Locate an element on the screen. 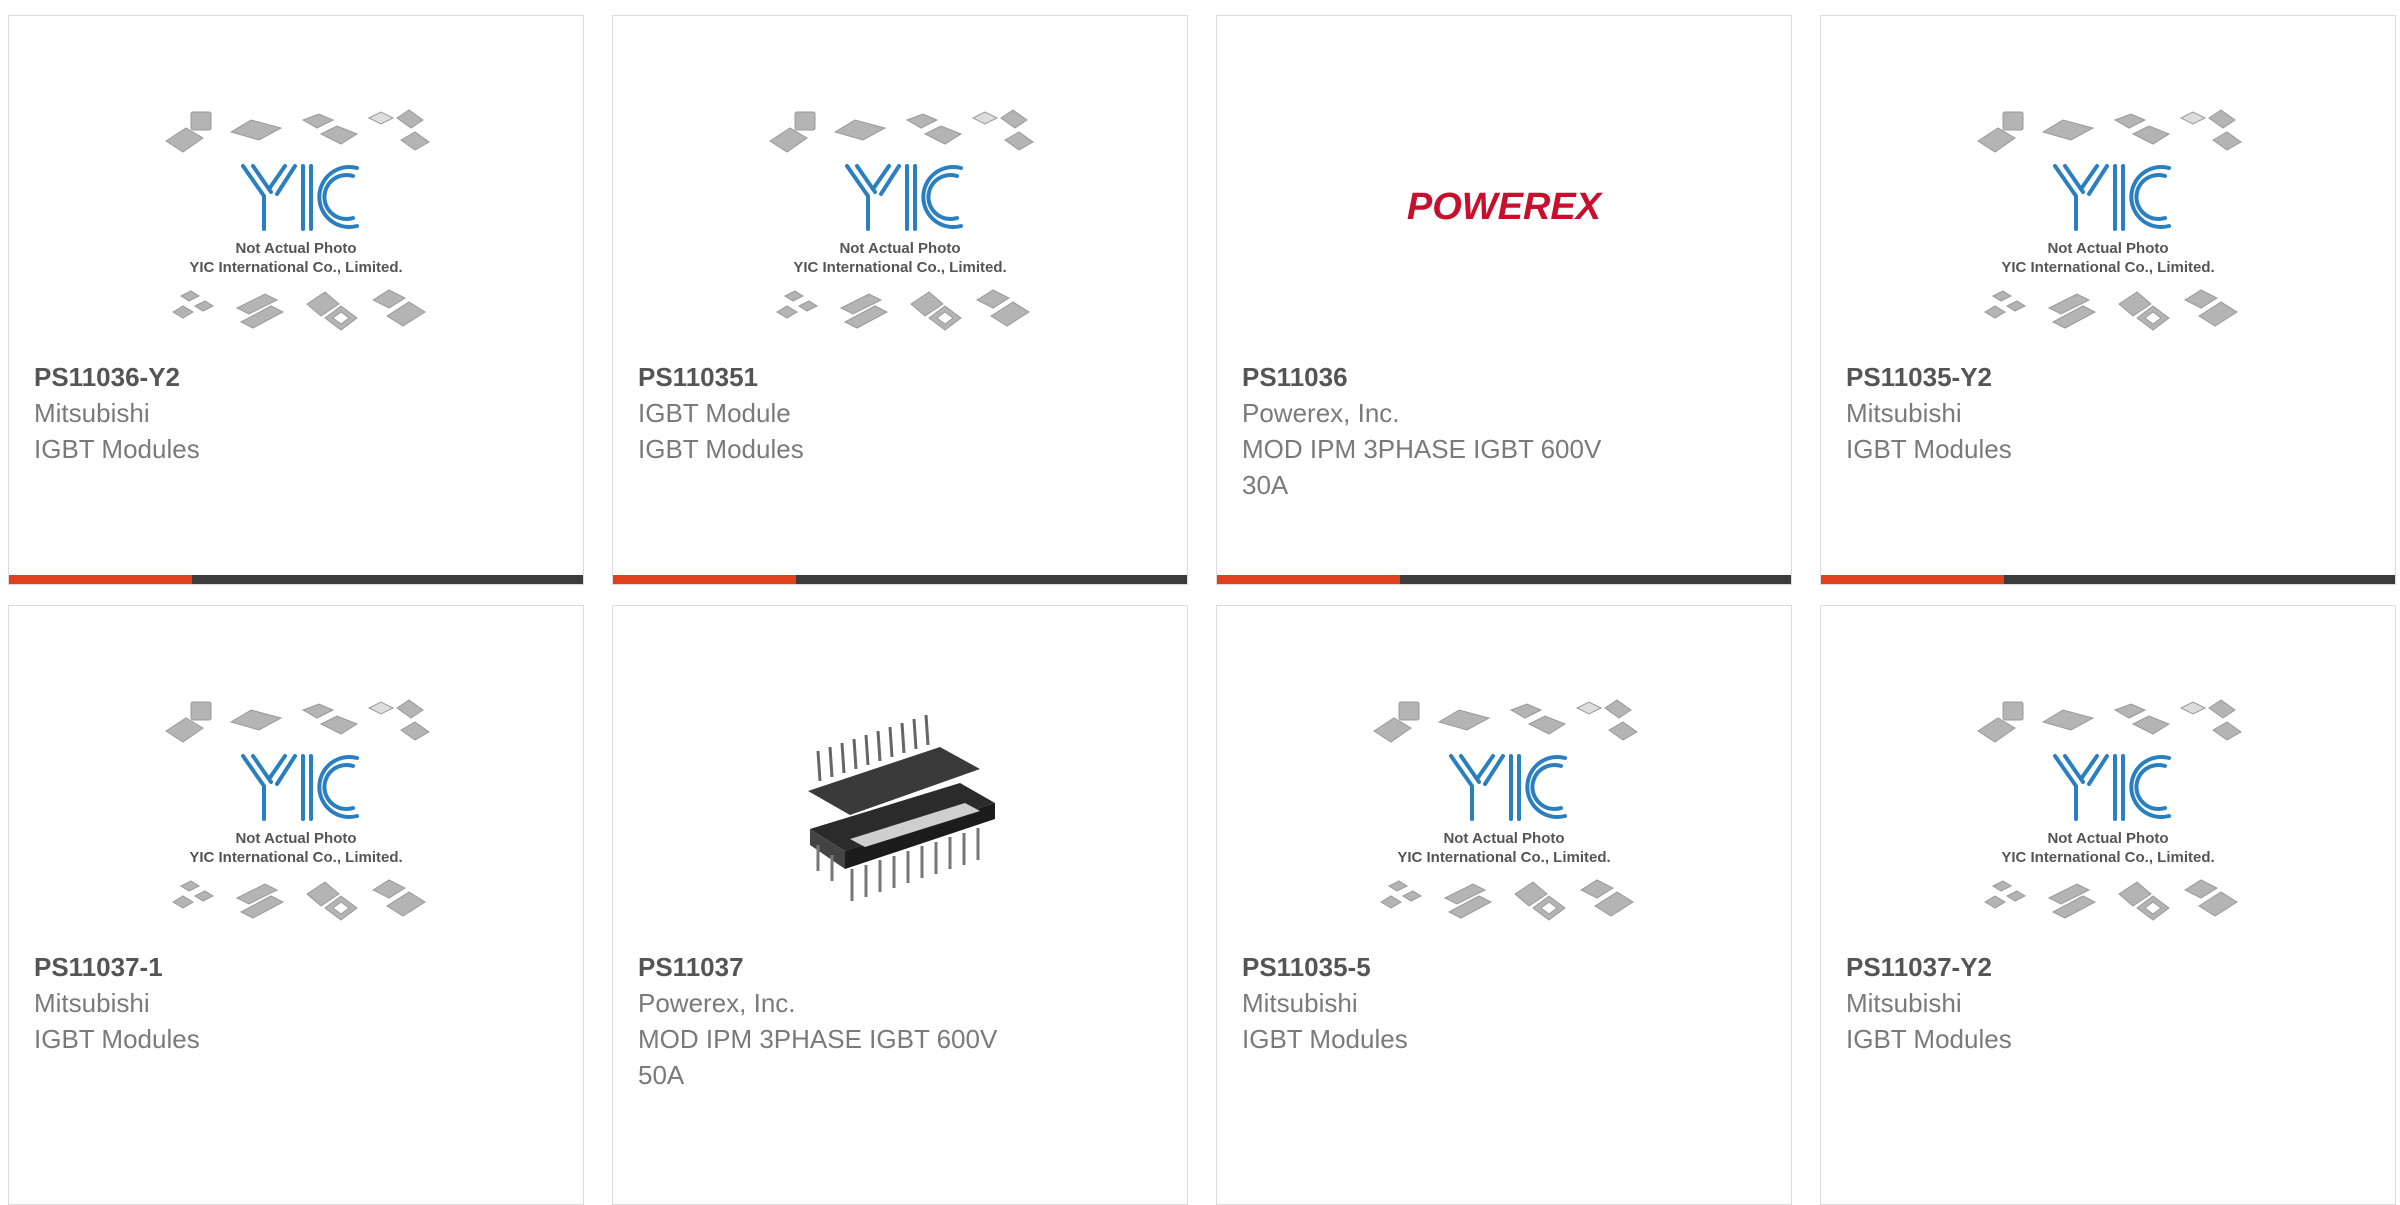 The image size is (2400, 1205). part-number: PS11036 is located at coordinates (1456, 377).